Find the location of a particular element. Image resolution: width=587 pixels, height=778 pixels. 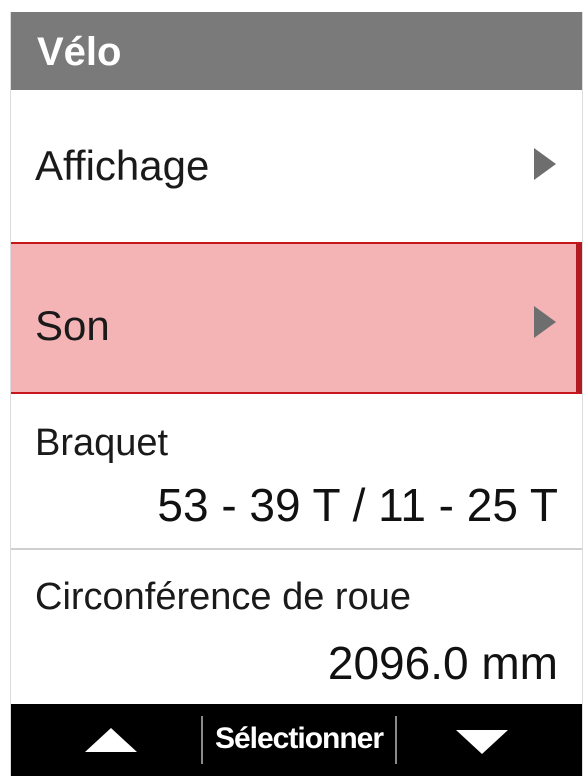

scroll-down-button is located at coordinates (482, 741).